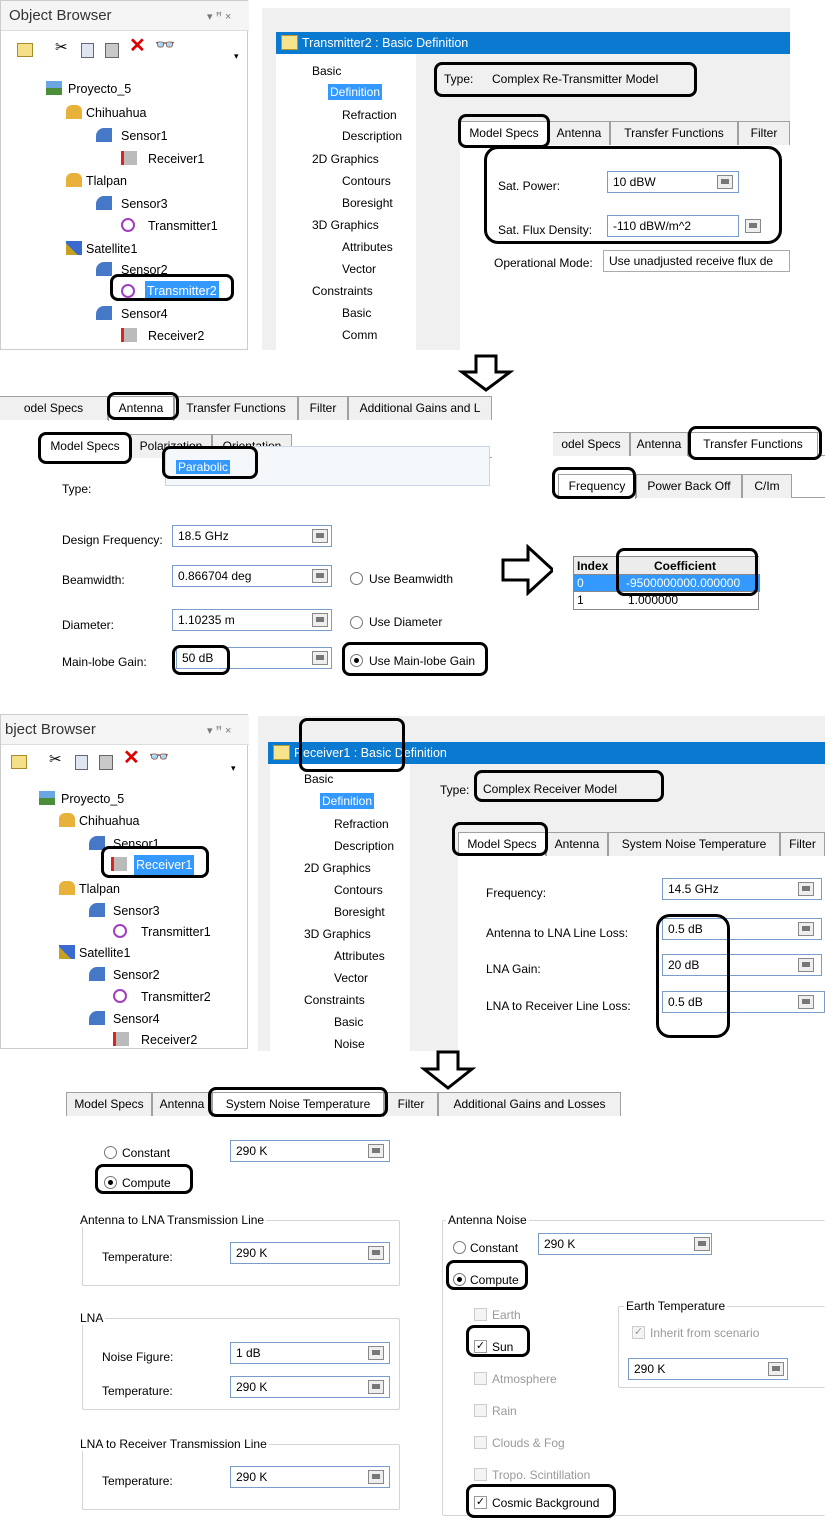 Image resolution: width=825 pixels, height=1518 pixels. Describe the element at coordinates (342, 291) in the screenshot. I see `nav-constraints: Constraints` at that location.